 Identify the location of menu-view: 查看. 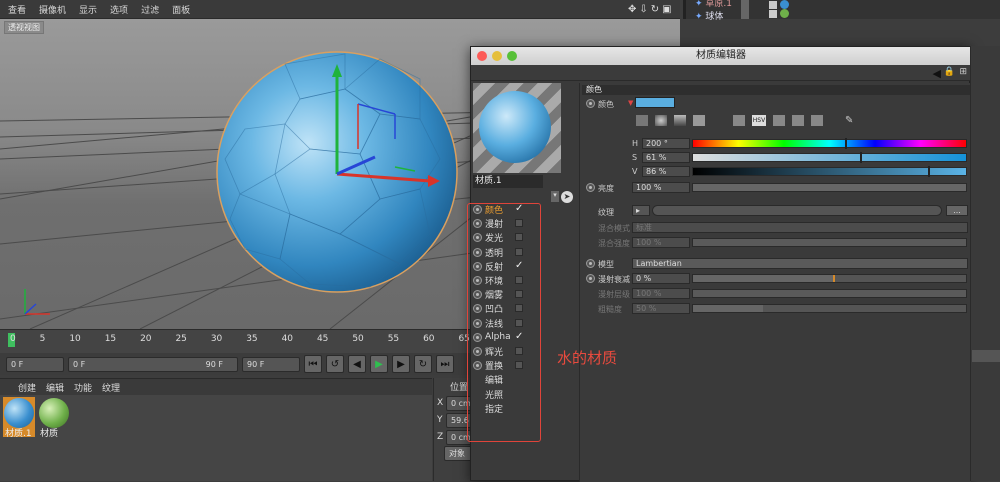
(17, 9).